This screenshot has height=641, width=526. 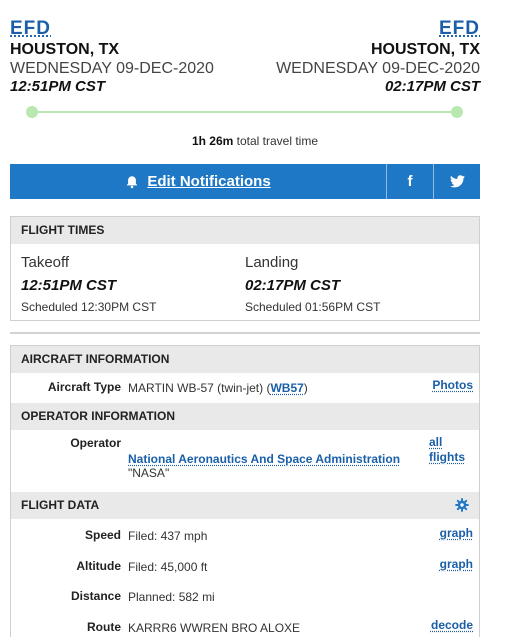 I want to click on facebook-icon: f, so click(x=410, y=181).